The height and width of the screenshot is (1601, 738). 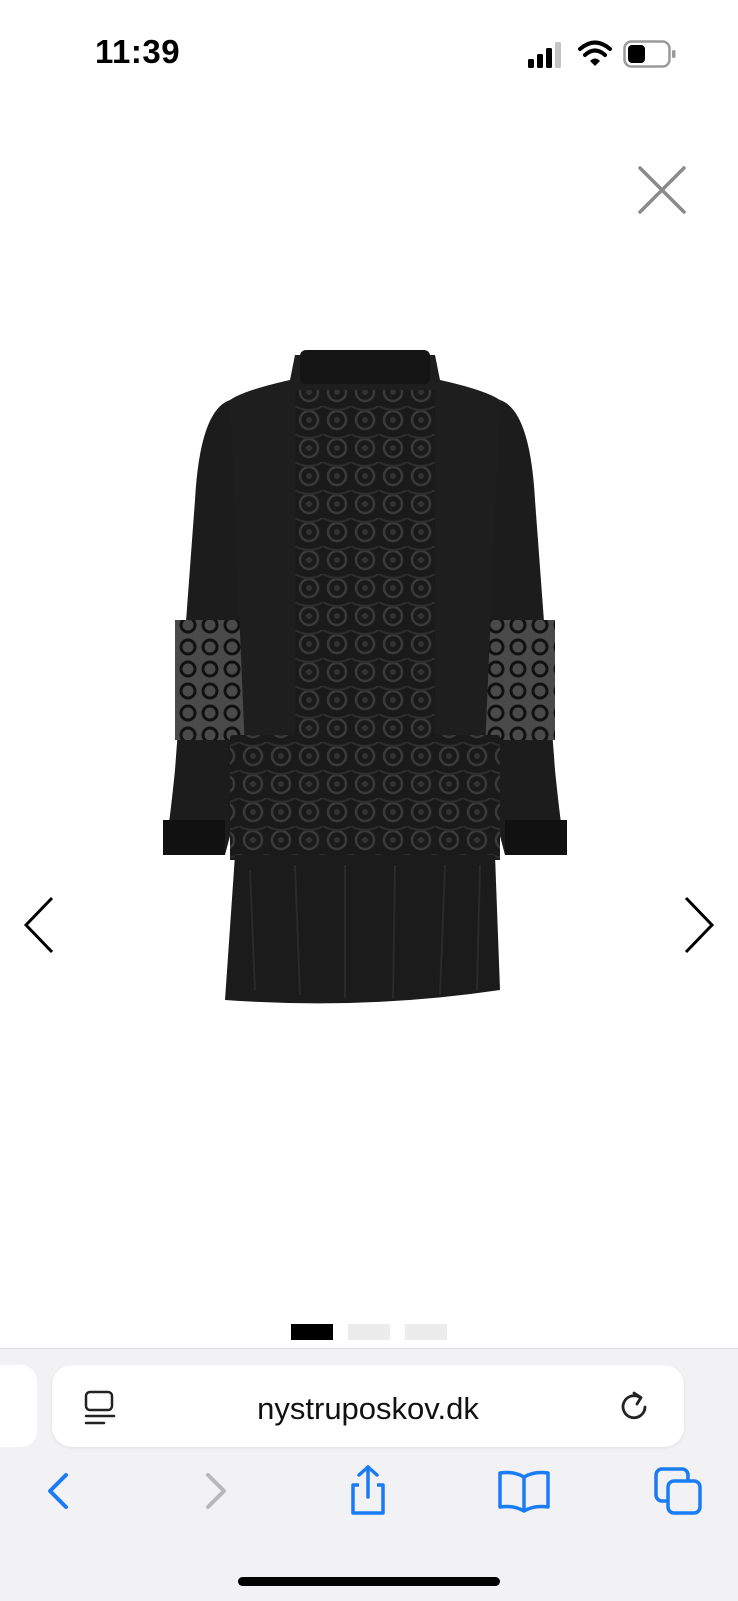 I want to click on next-image-button, so click(x=698, y=925).